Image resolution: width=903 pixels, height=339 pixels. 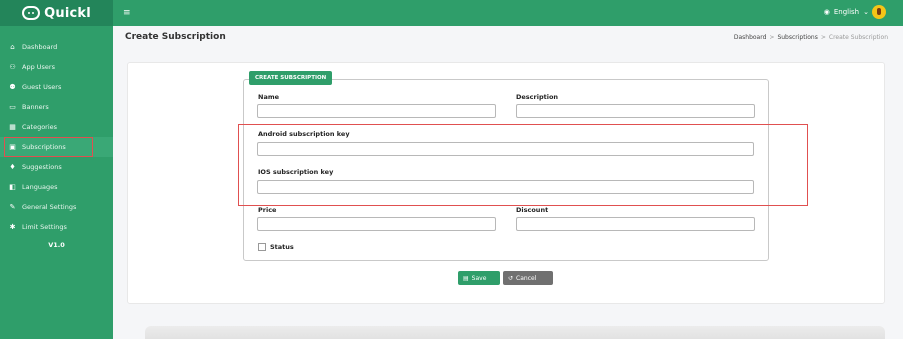 What do you see at coordinates (505, 187) in the screenshot?
I see `ios-key-field` at bounding box center [505, 187].